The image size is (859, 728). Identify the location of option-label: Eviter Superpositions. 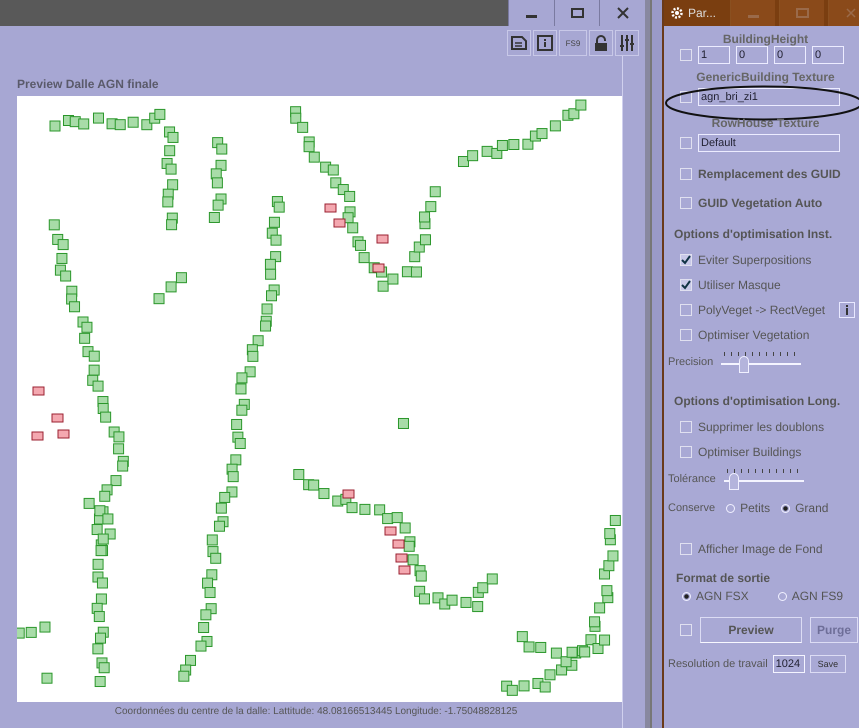
(755, 259).